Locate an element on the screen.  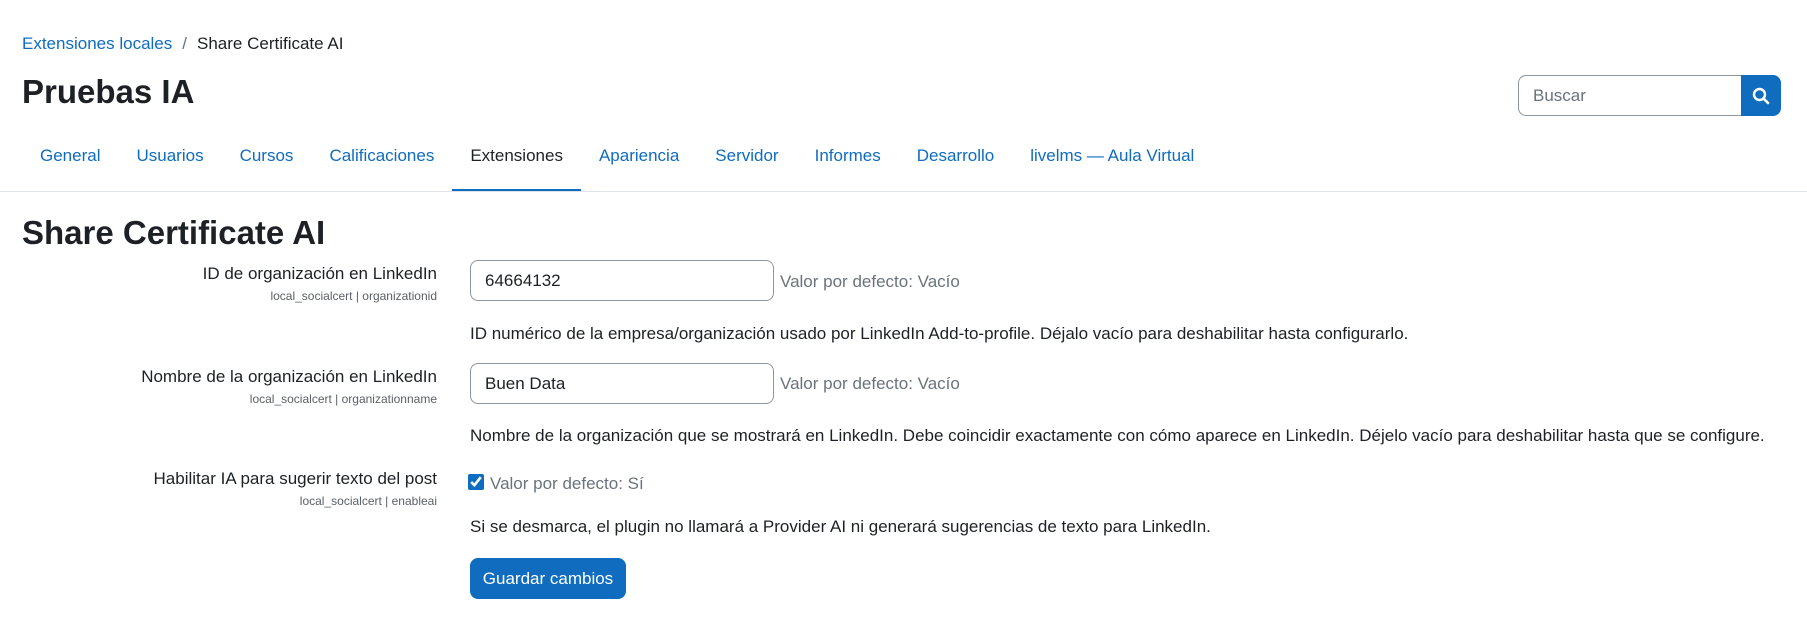
tab-apariencia: Apariencia is located at coordinates (639, 162).